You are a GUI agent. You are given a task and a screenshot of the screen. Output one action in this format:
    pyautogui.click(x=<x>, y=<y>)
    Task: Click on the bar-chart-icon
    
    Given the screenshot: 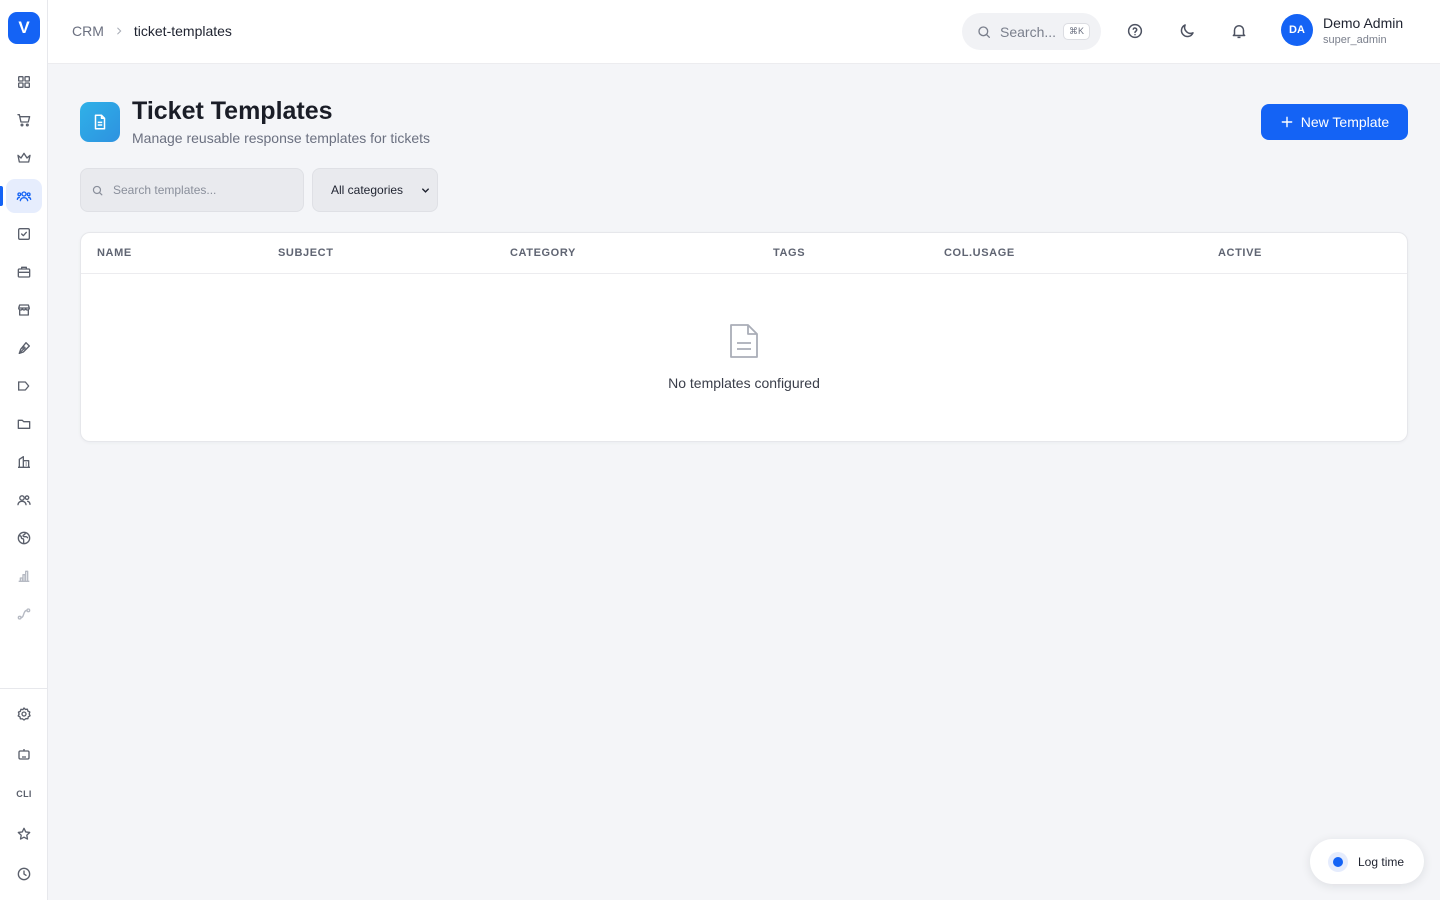 What is the action you would take?
    pyautogui.click(x=24, y=576)
    